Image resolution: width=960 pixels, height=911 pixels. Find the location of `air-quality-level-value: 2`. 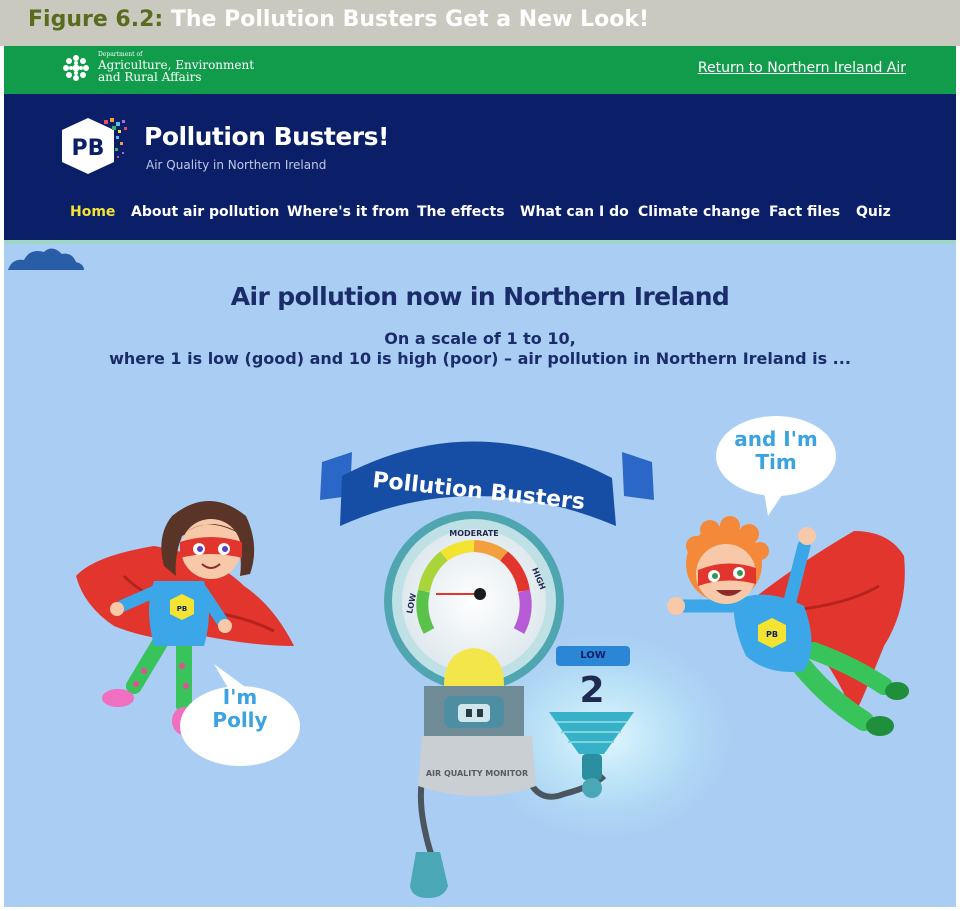

air-quality-level-value: 2 is located at coordinates (592, 690).